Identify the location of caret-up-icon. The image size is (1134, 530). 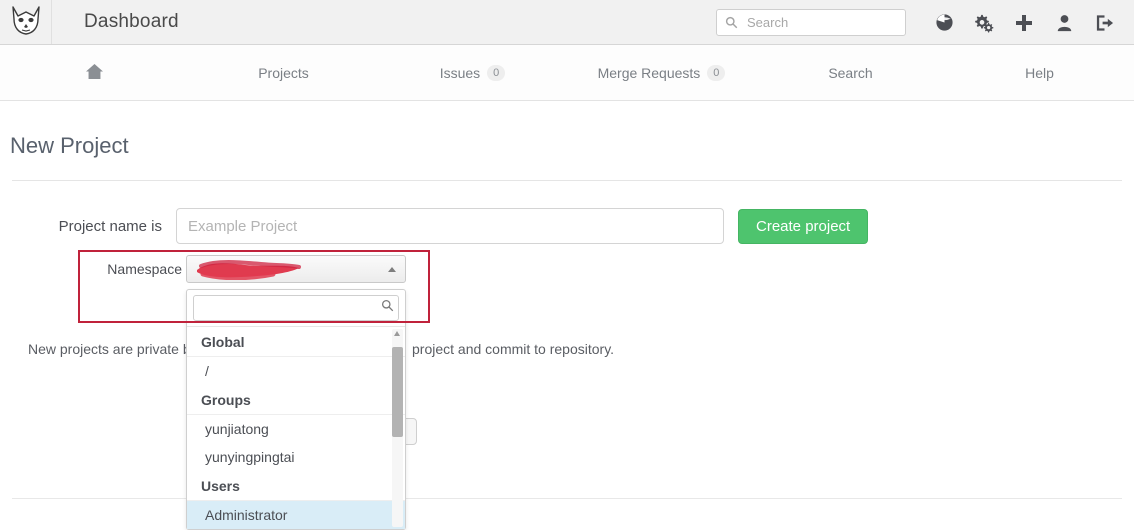
(392, 269).